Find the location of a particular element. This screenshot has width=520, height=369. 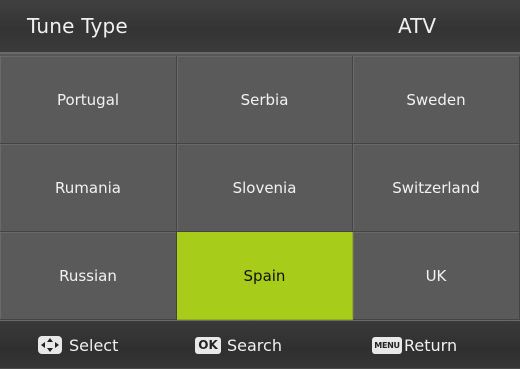

tune-type-value: ATV is located at coordinates (417, 26).